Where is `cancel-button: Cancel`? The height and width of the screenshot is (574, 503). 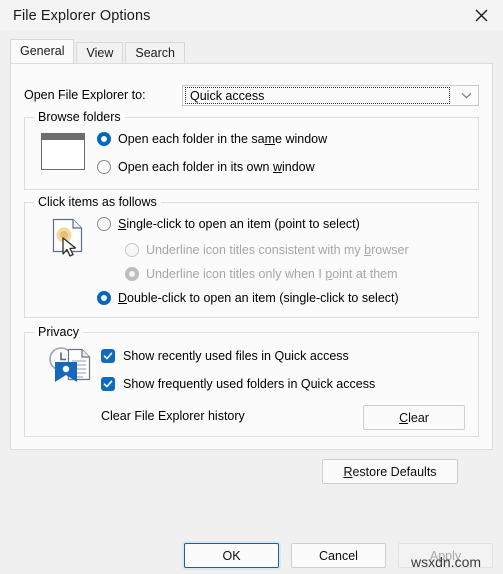
cancel-button: Cancel is located at coordinates (338, 555).